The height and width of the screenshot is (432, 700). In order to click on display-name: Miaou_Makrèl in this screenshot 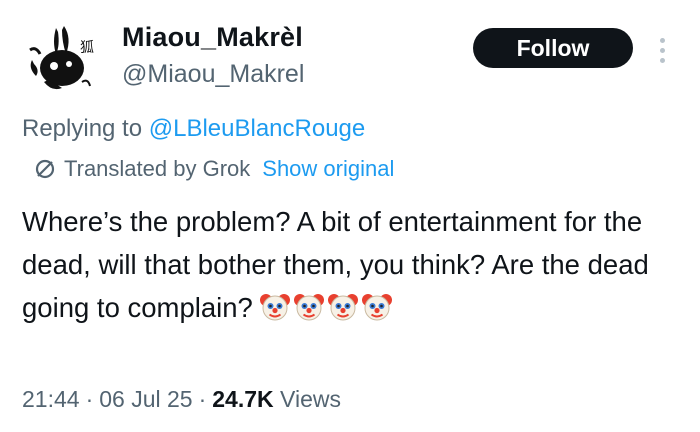, I will do `click(212, 37)`.